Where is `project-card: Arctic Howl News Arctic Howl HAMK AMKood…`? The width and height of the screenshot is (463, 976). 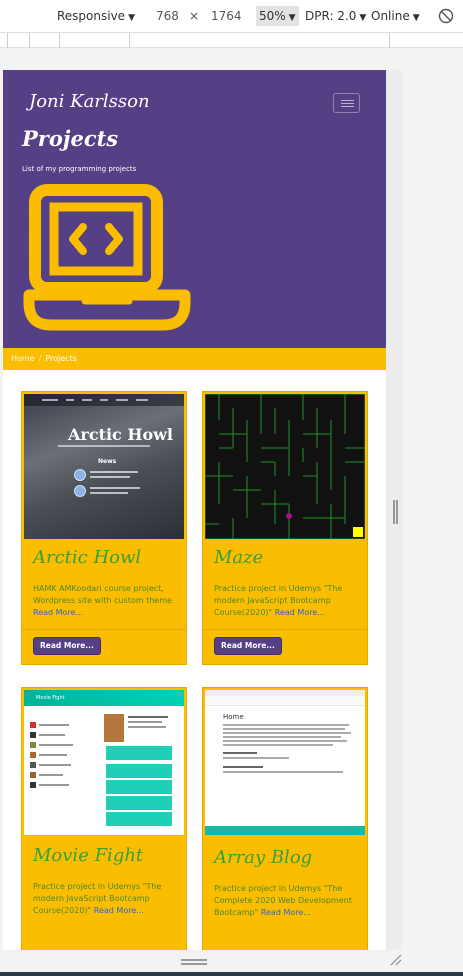 project-card: Arctic Howl News Arctic Howl HAMK AMKood… is located at coordinates (104, 528).